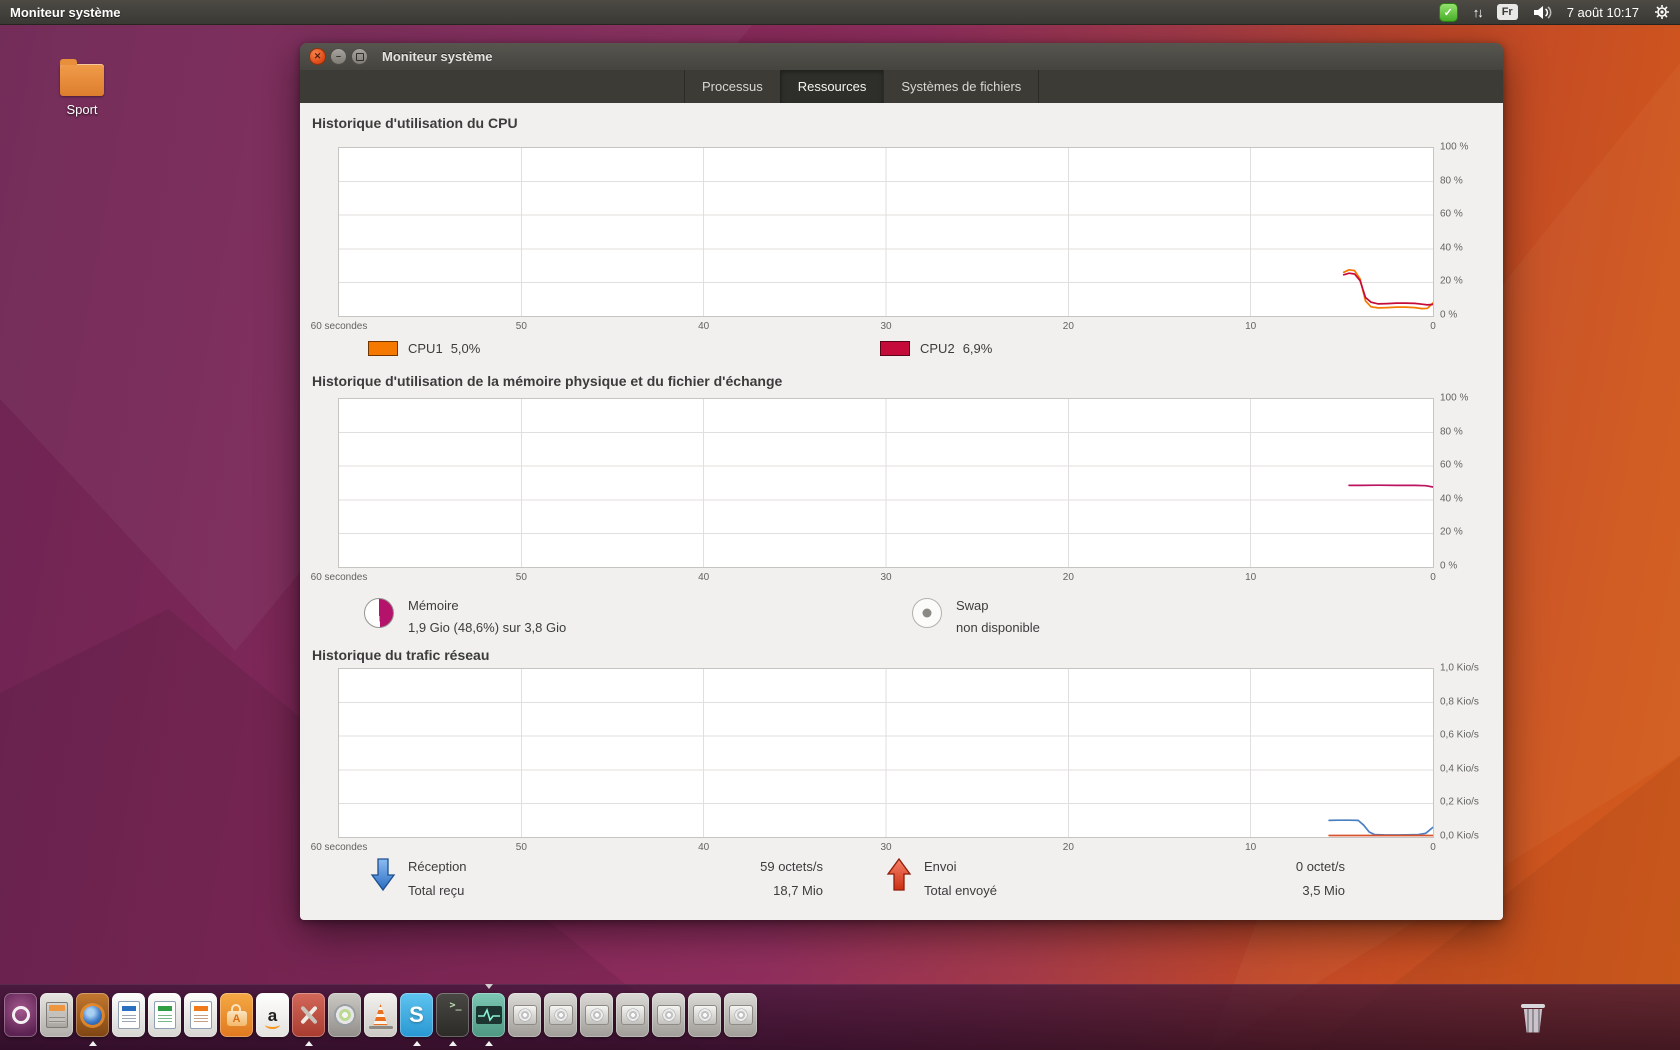 The image size is (1680, 1050). I want to click on dock-drive-1-icon, so click(524, 1015).